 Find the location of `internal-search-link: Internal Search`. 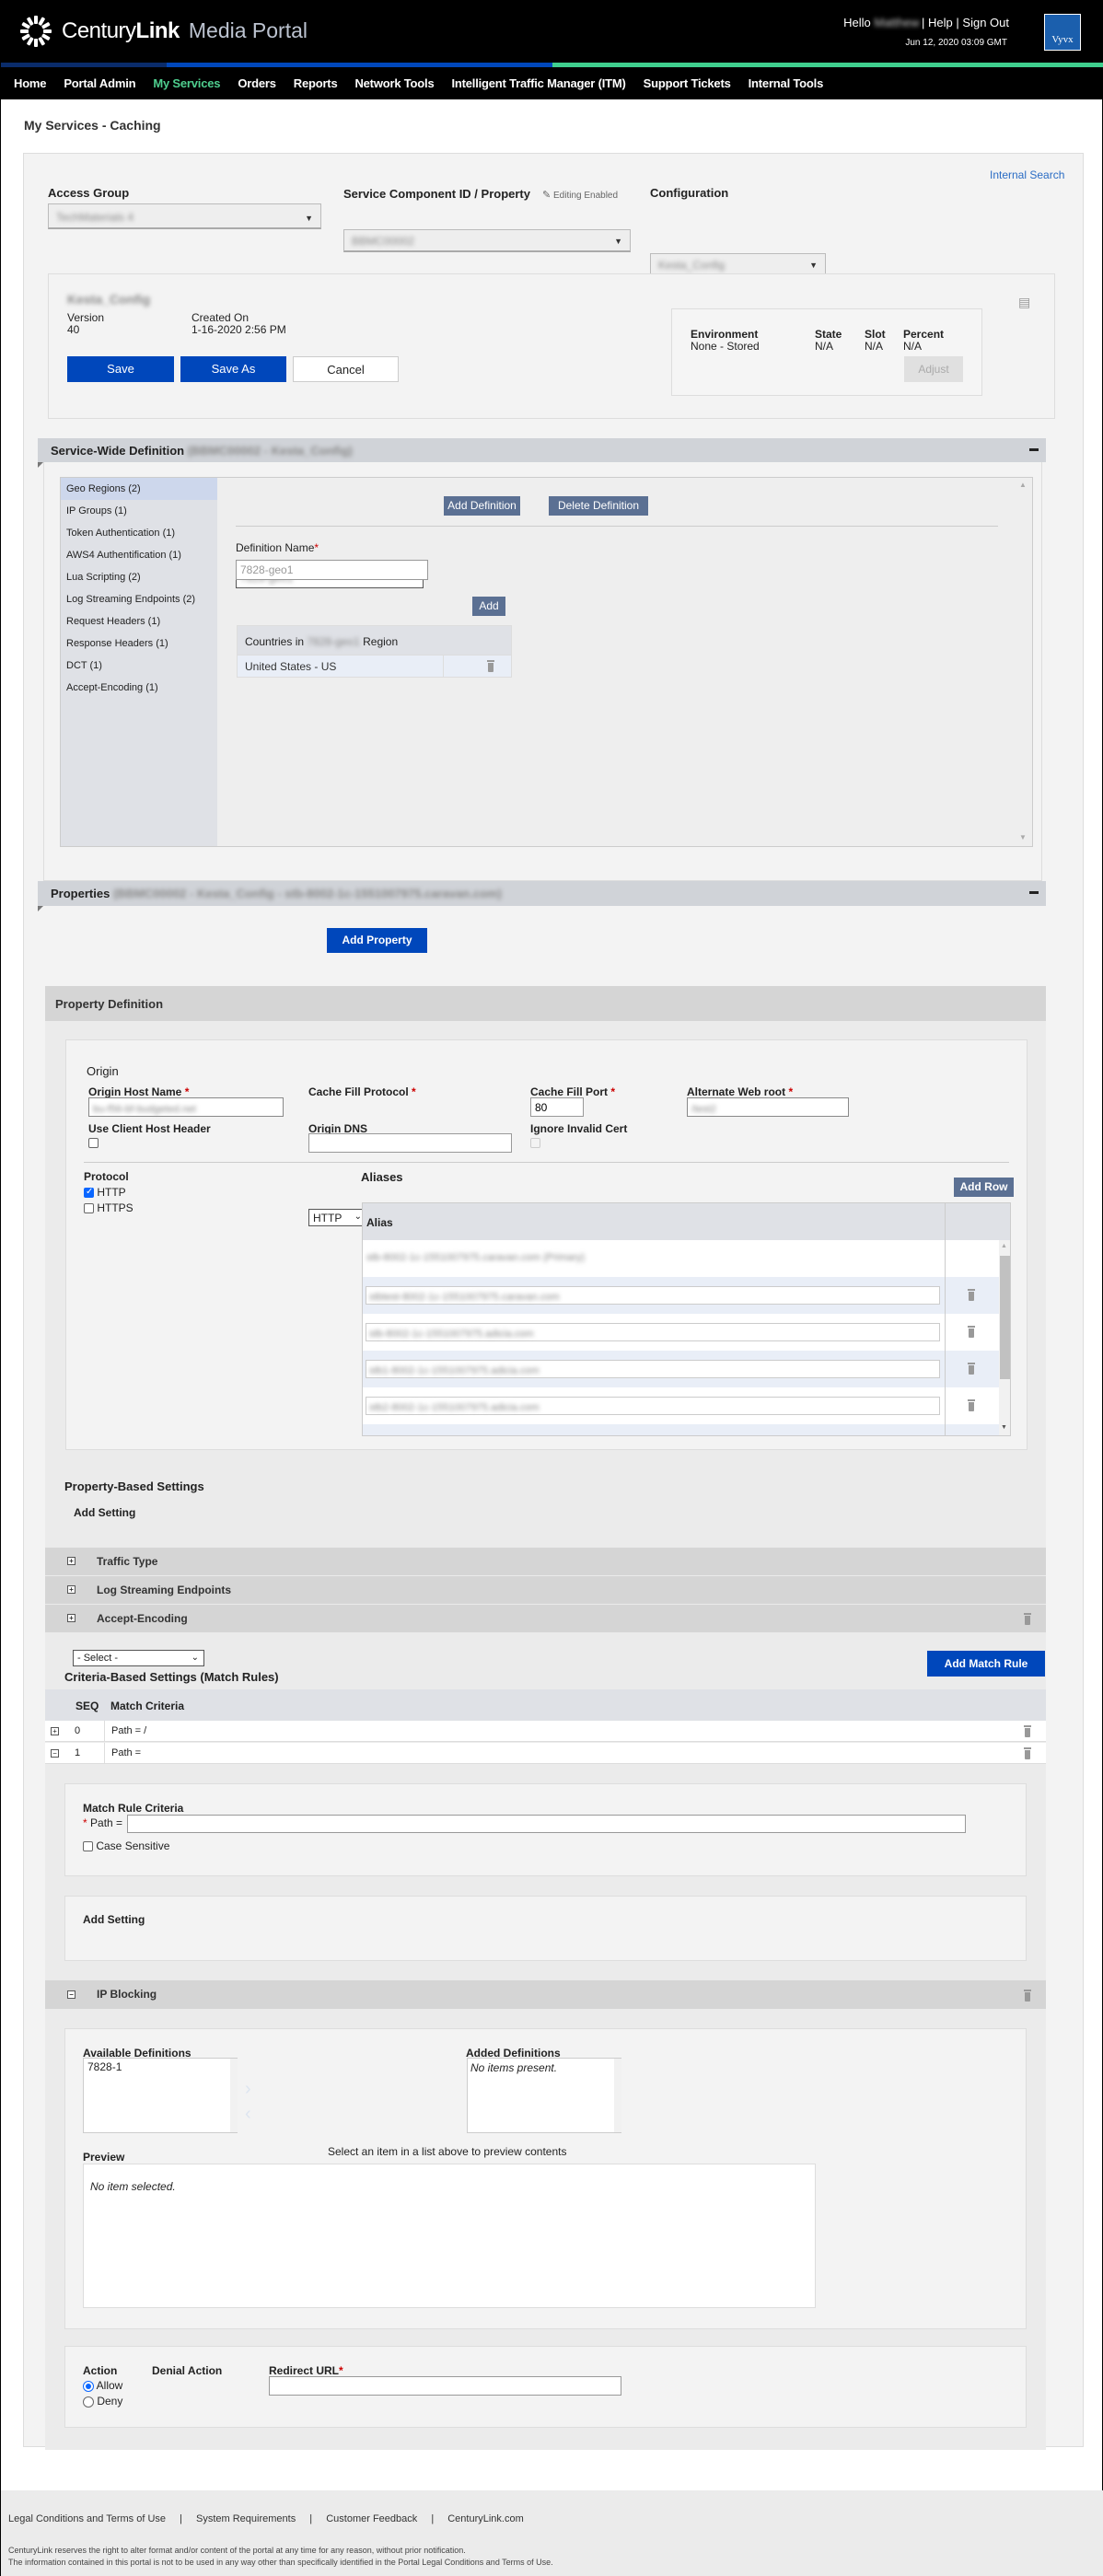

internal-search-link: Internal Search is located at coordinates (1027, 174).